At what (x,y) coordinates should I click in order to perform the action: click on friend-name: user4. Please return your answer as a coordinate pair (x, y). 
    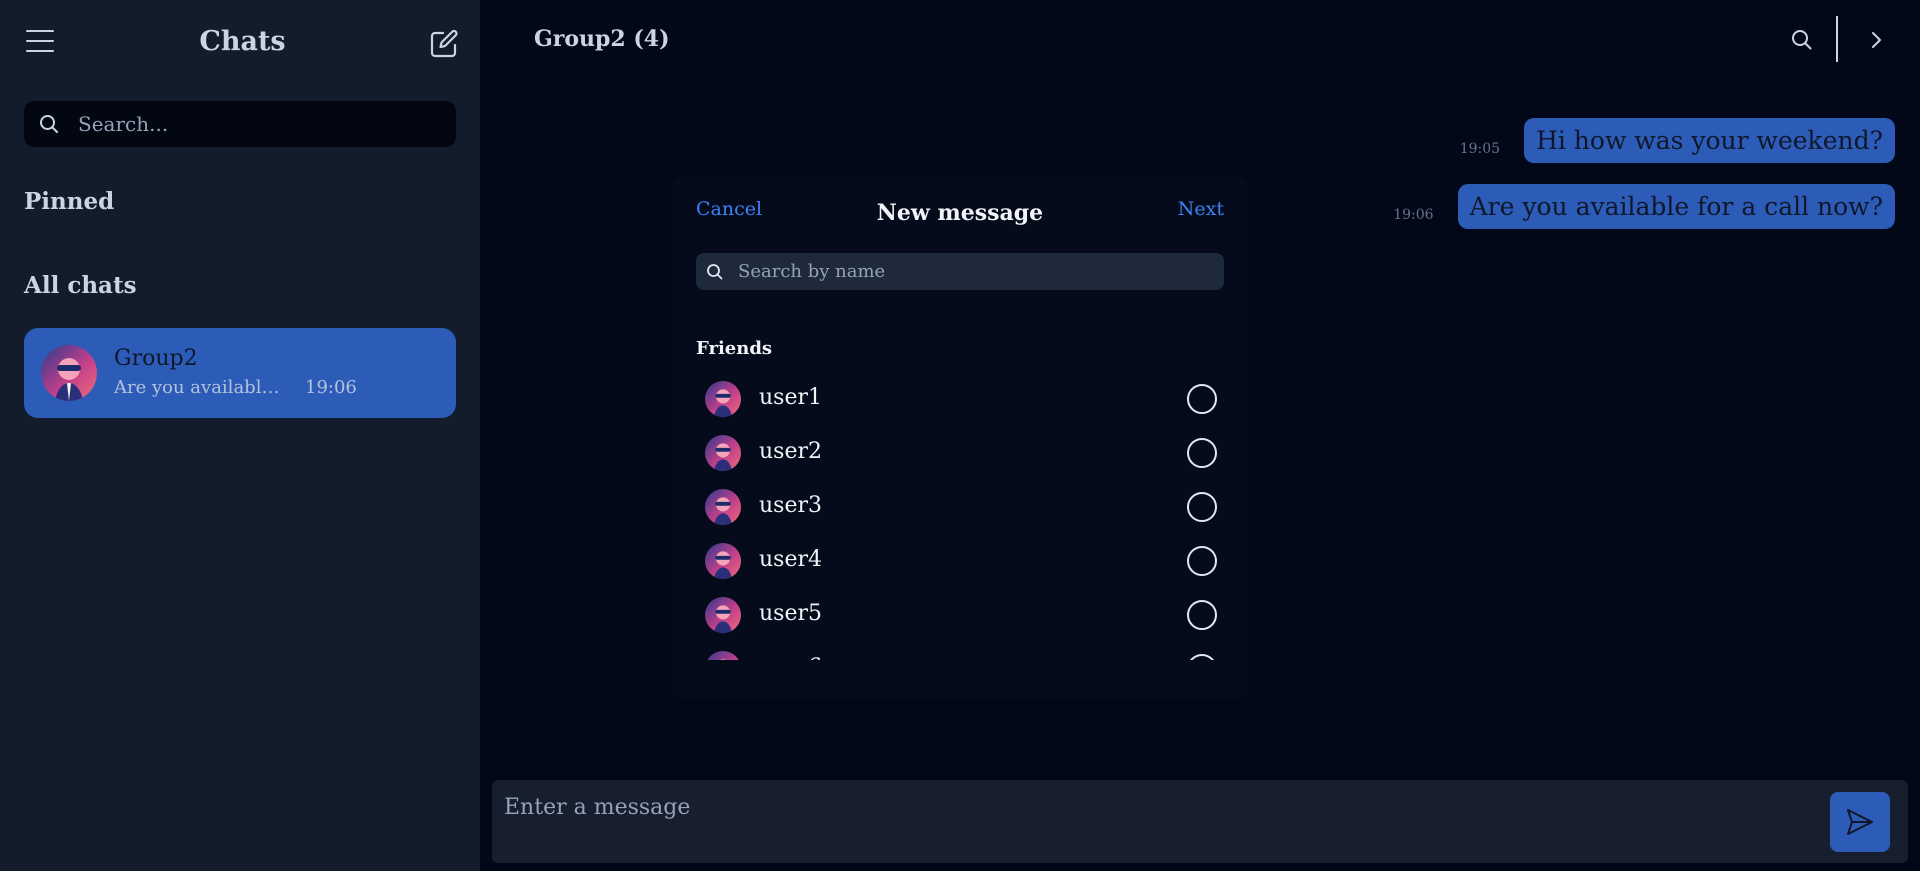
    Looking at the image, I should click on (790, 559).